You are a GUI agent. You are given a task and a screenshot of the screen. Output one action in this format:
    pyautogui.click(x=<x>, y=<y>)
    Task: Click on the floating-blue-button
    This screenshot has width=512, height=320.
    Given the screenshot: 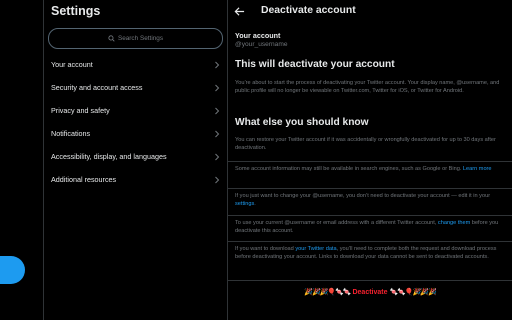 What is the action you would take?
    pyautogui.click(x=12, y=270)
    